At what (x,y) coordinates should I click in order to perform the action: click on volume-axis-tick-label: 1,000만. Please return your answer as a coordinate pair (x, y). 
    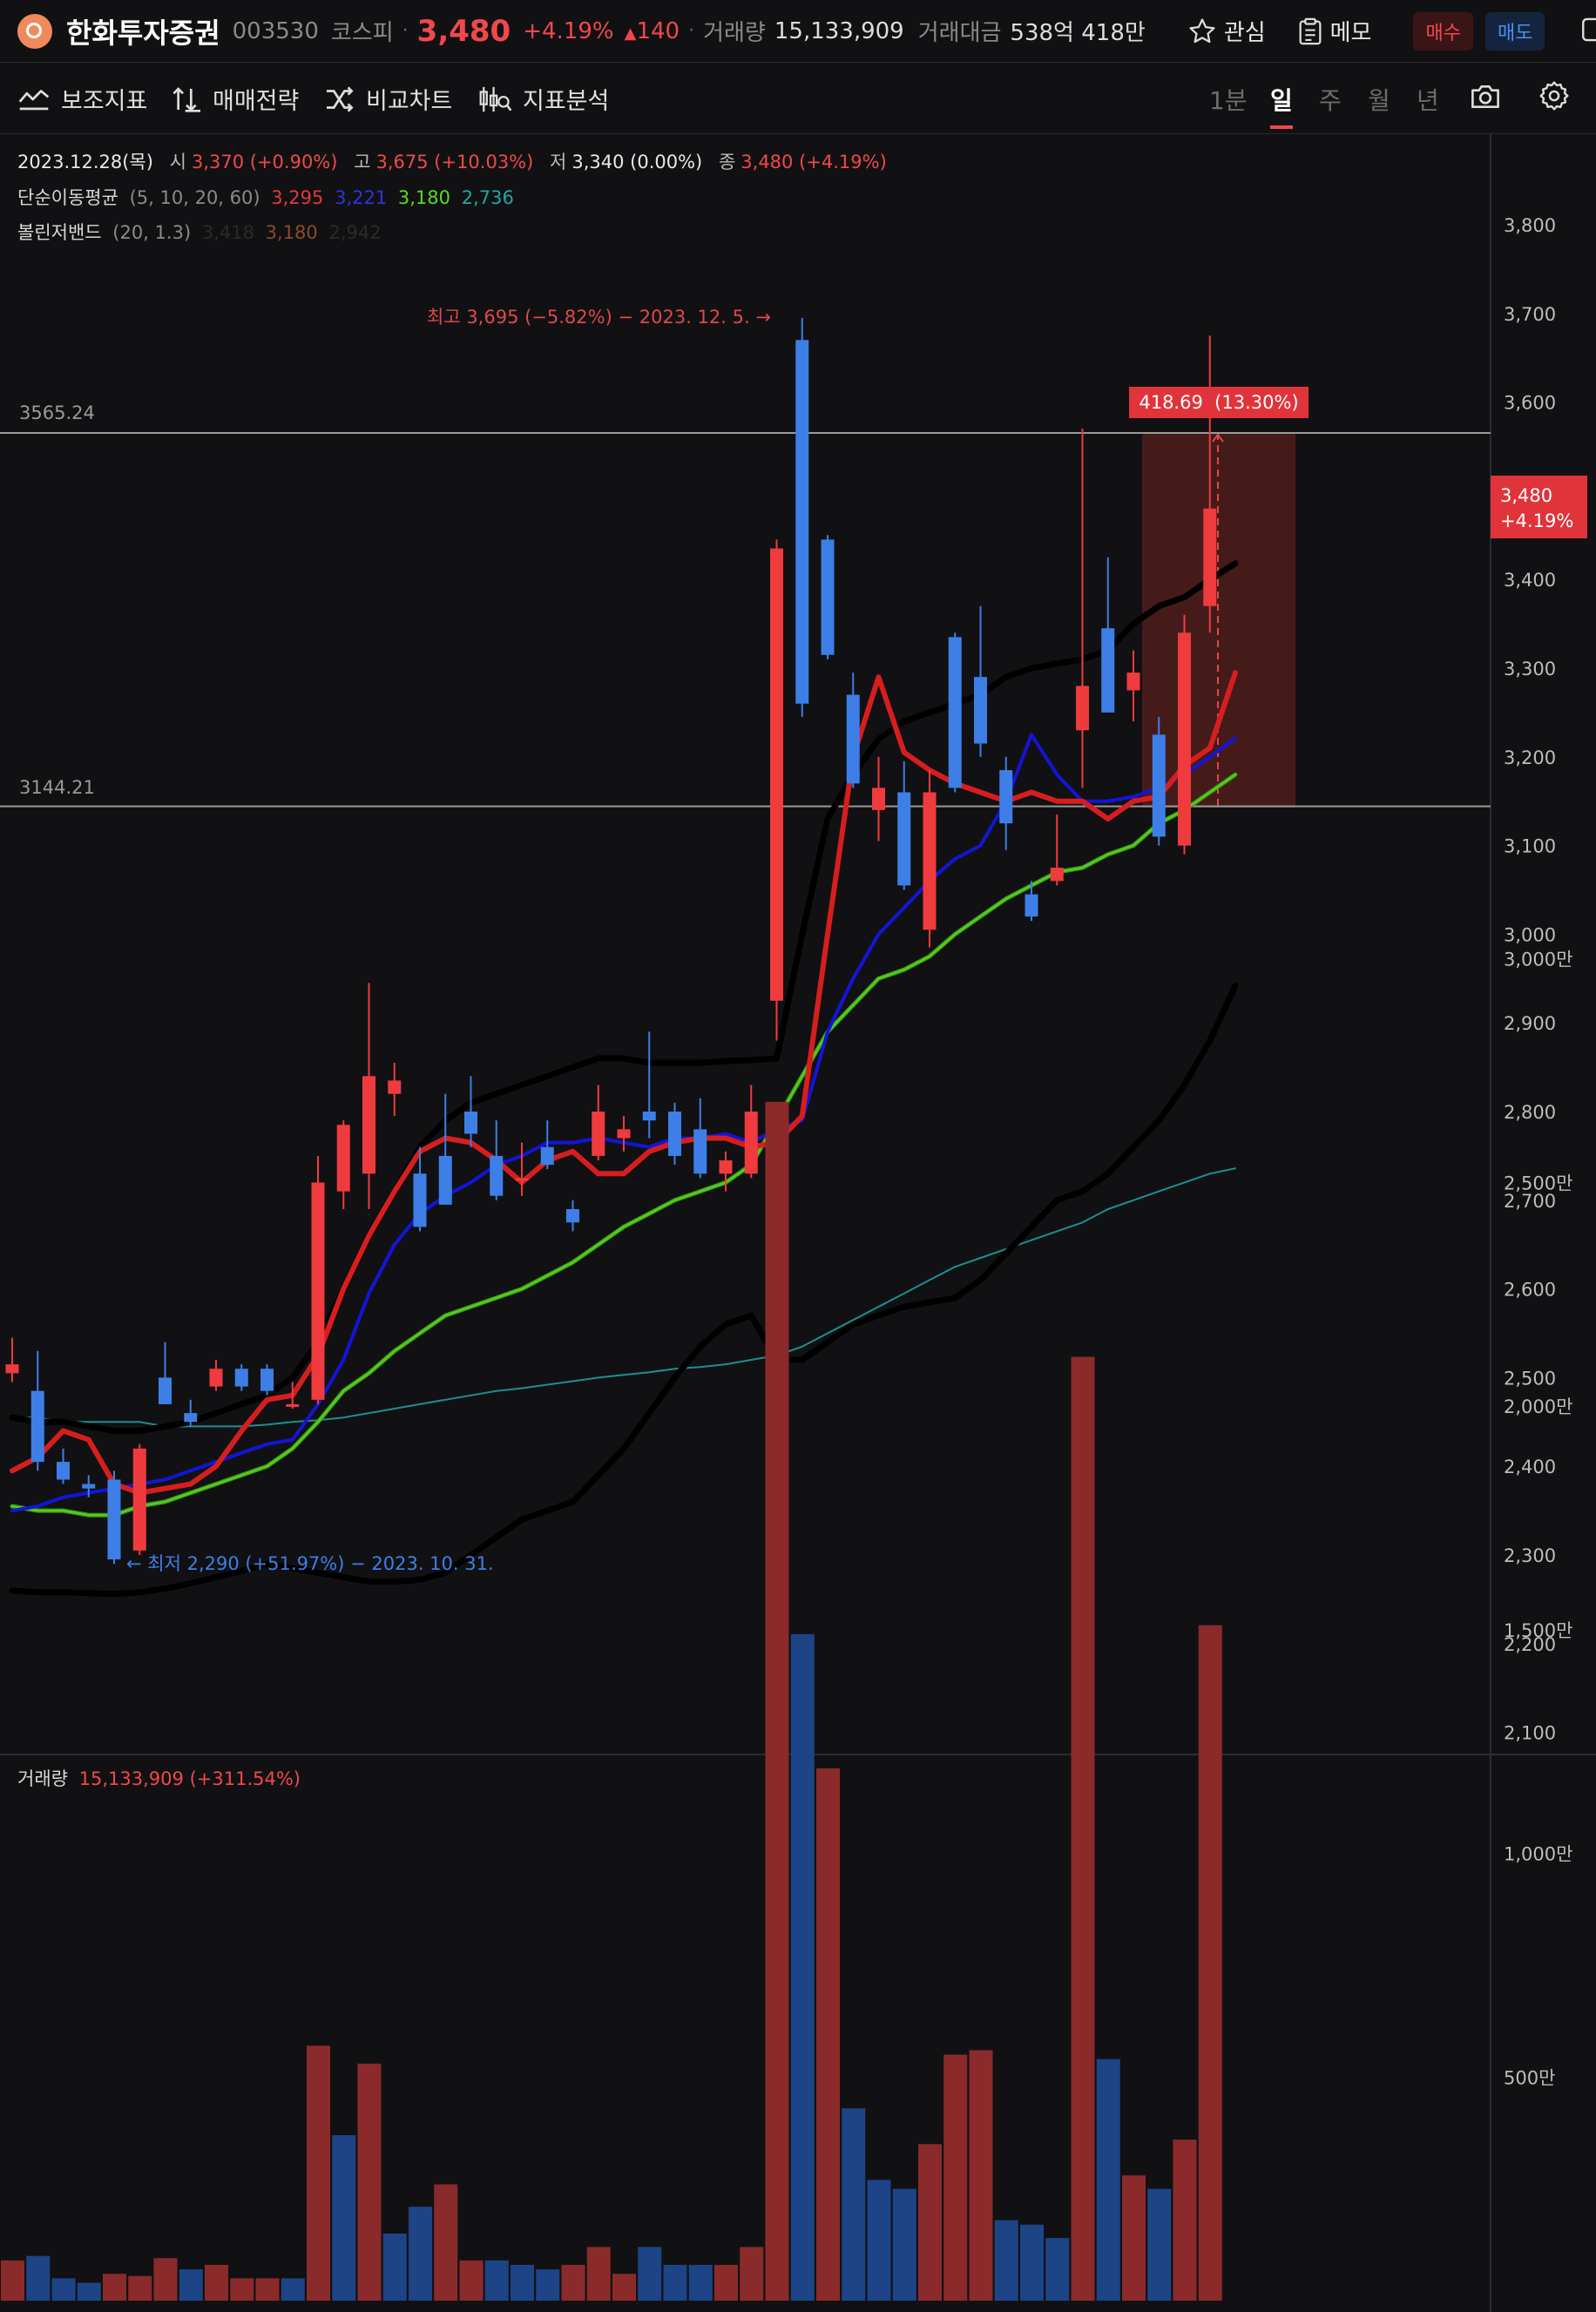
    Looking at the image, I should click on (1538, 1854).